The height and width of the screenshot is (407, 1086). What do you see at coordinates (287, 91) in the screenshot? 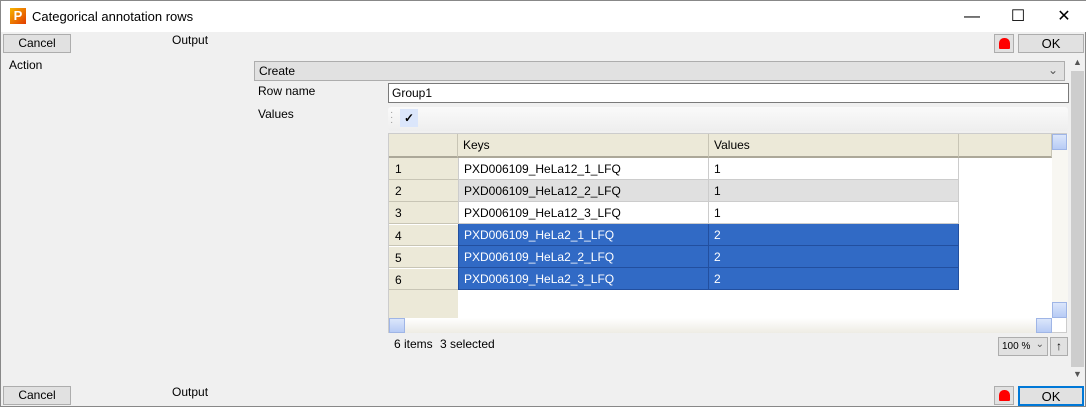
I see `row-name-label: Row name` at bounding box center [287, 91].